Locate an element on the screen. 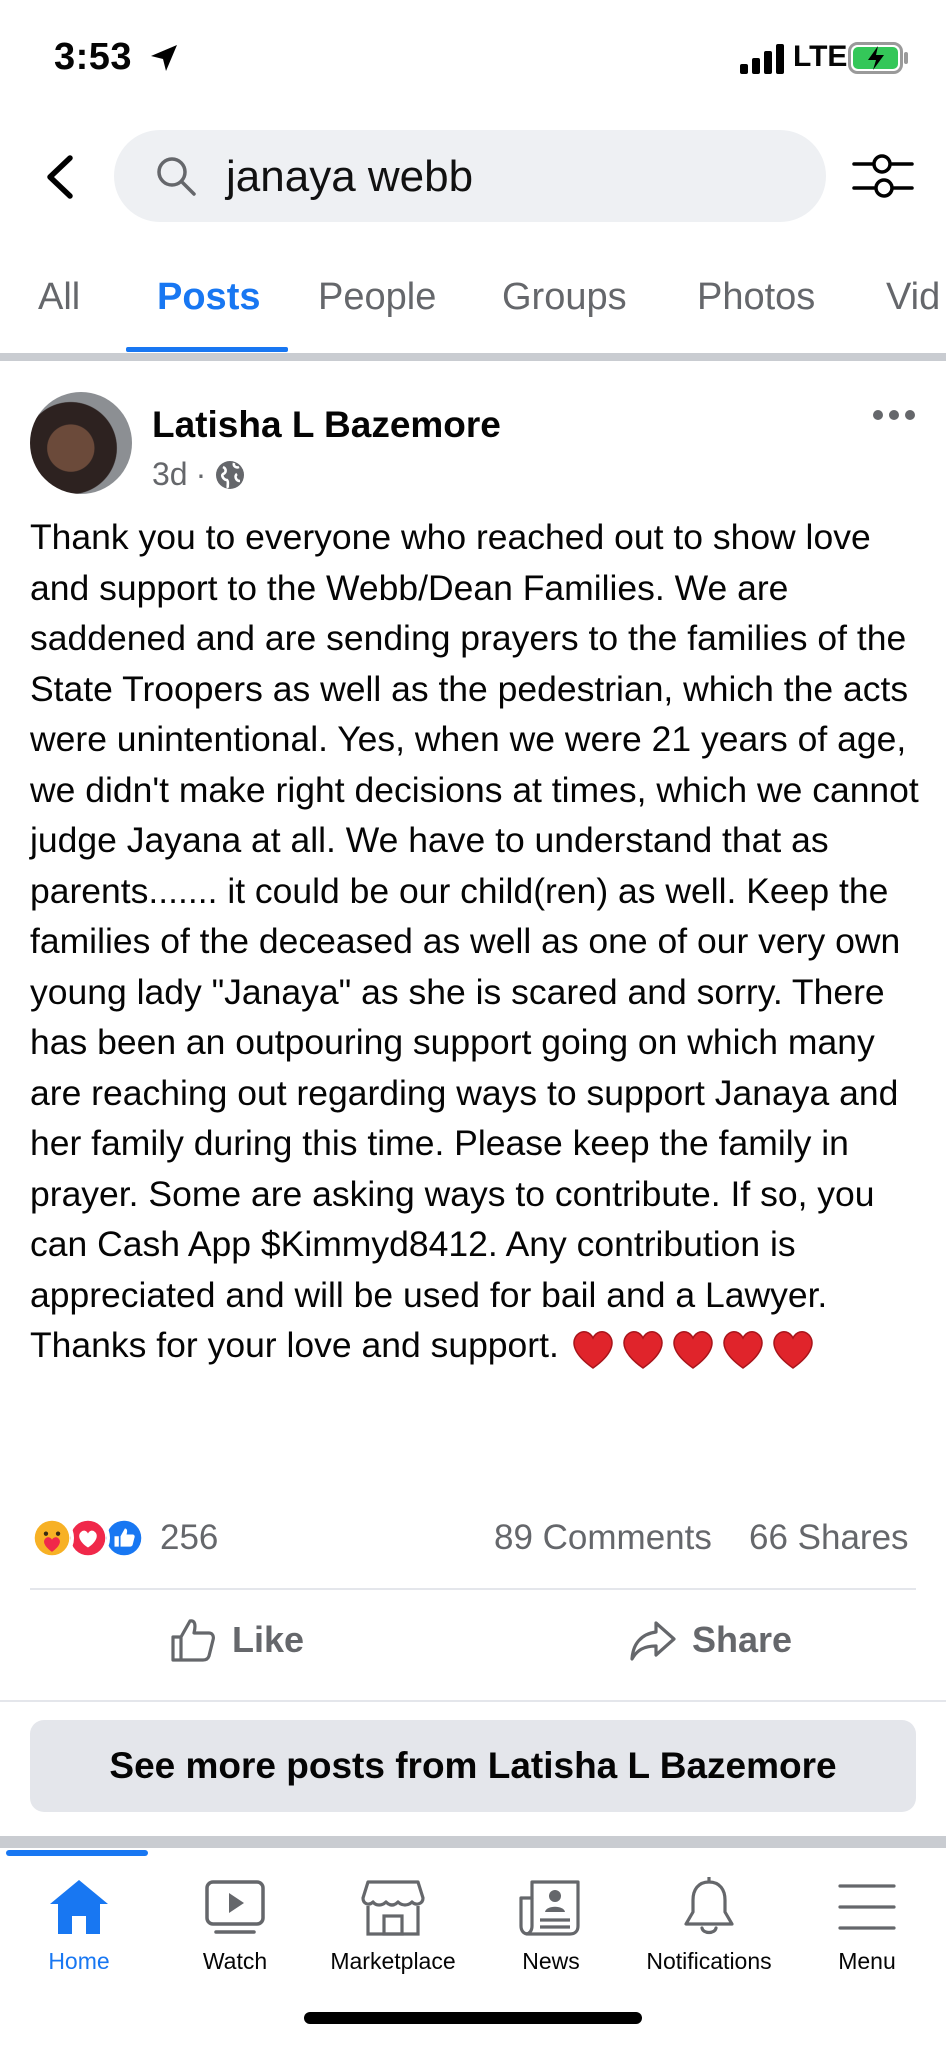 The image size is (946, 2048). like-button: Like is located at coordinates (236, 1640).